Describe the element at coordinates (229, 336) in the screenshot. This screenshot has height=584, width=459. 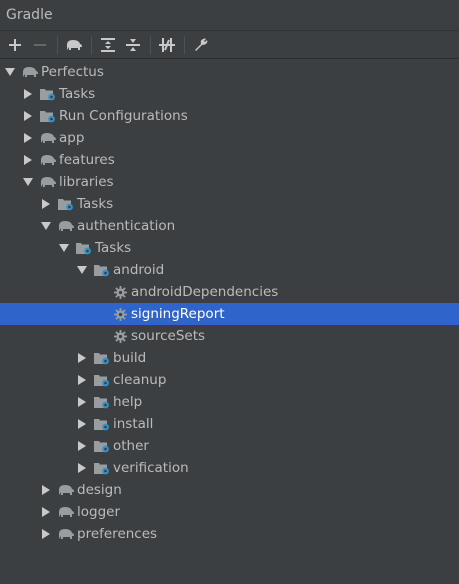
I see `tree-row-sourcesets: sourceSets` at that location.